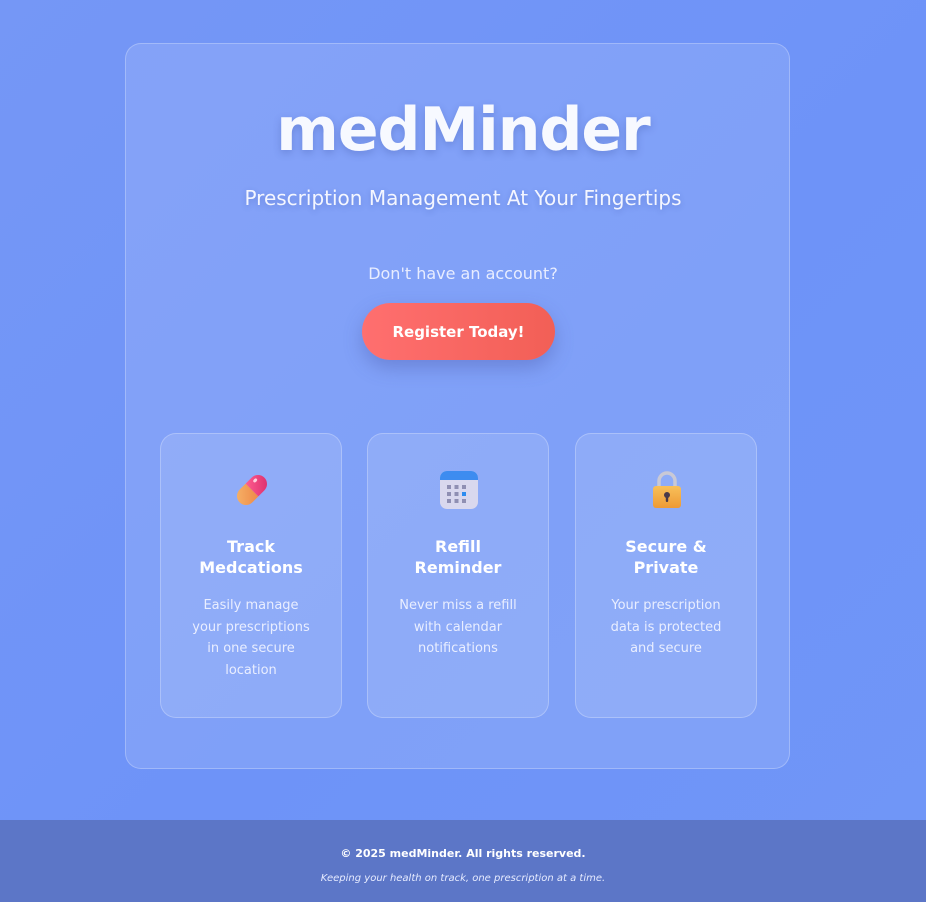 This screenshot has height=902, width=926. Describe the element at coordinates (463, 273) in the screenshot. I see `account-prompt: Don't have an account?` at that location.